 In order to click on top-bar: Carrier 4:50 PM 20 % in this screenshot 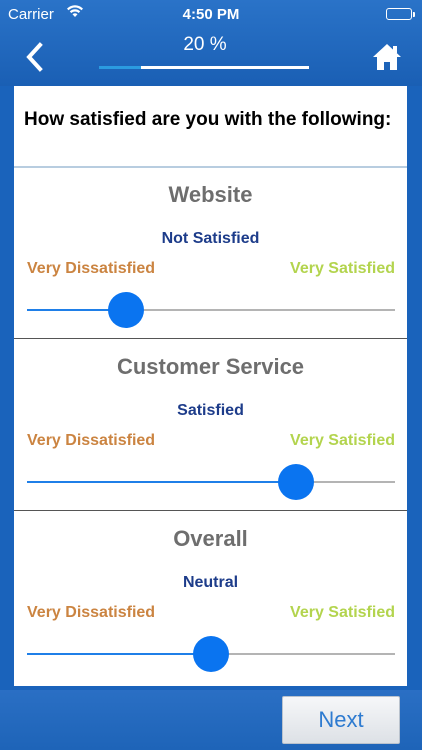, I will do `click(211, 43)`.